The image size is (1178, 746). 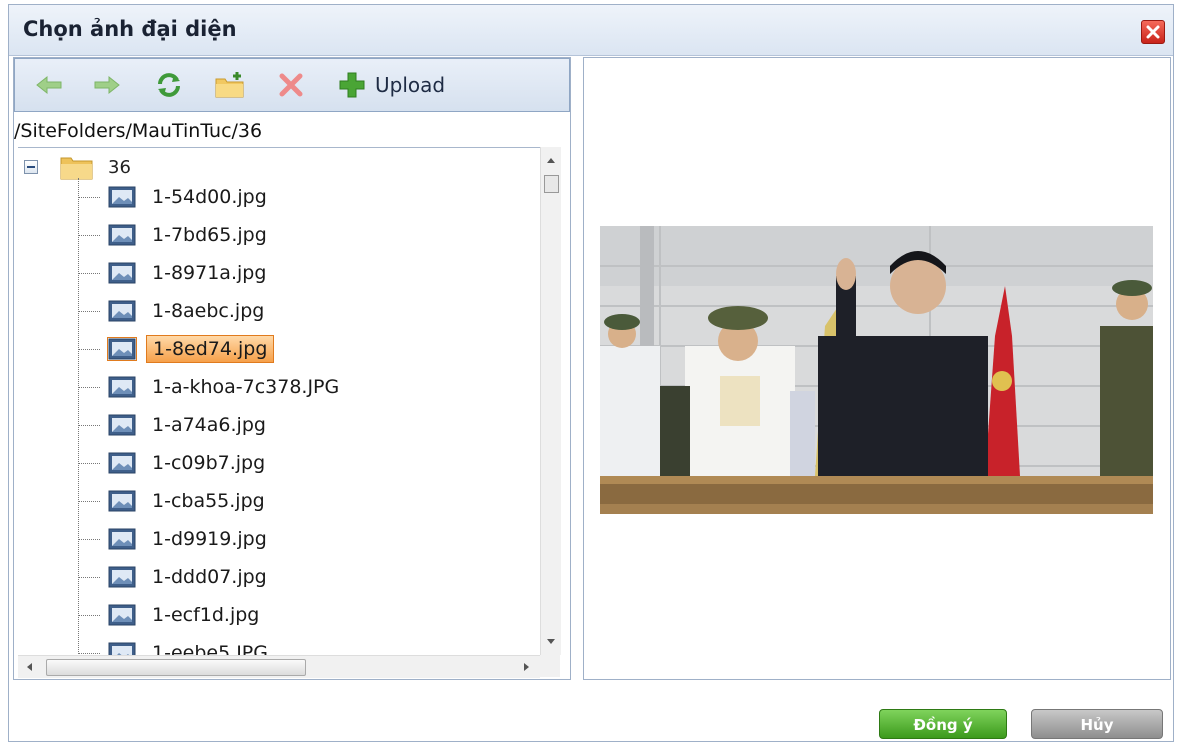 What do you see at coordinates (209, 197) in the screenshot?
I see `tree-file-label: 1-54d00.jpg` at bounding box center [209, 197].